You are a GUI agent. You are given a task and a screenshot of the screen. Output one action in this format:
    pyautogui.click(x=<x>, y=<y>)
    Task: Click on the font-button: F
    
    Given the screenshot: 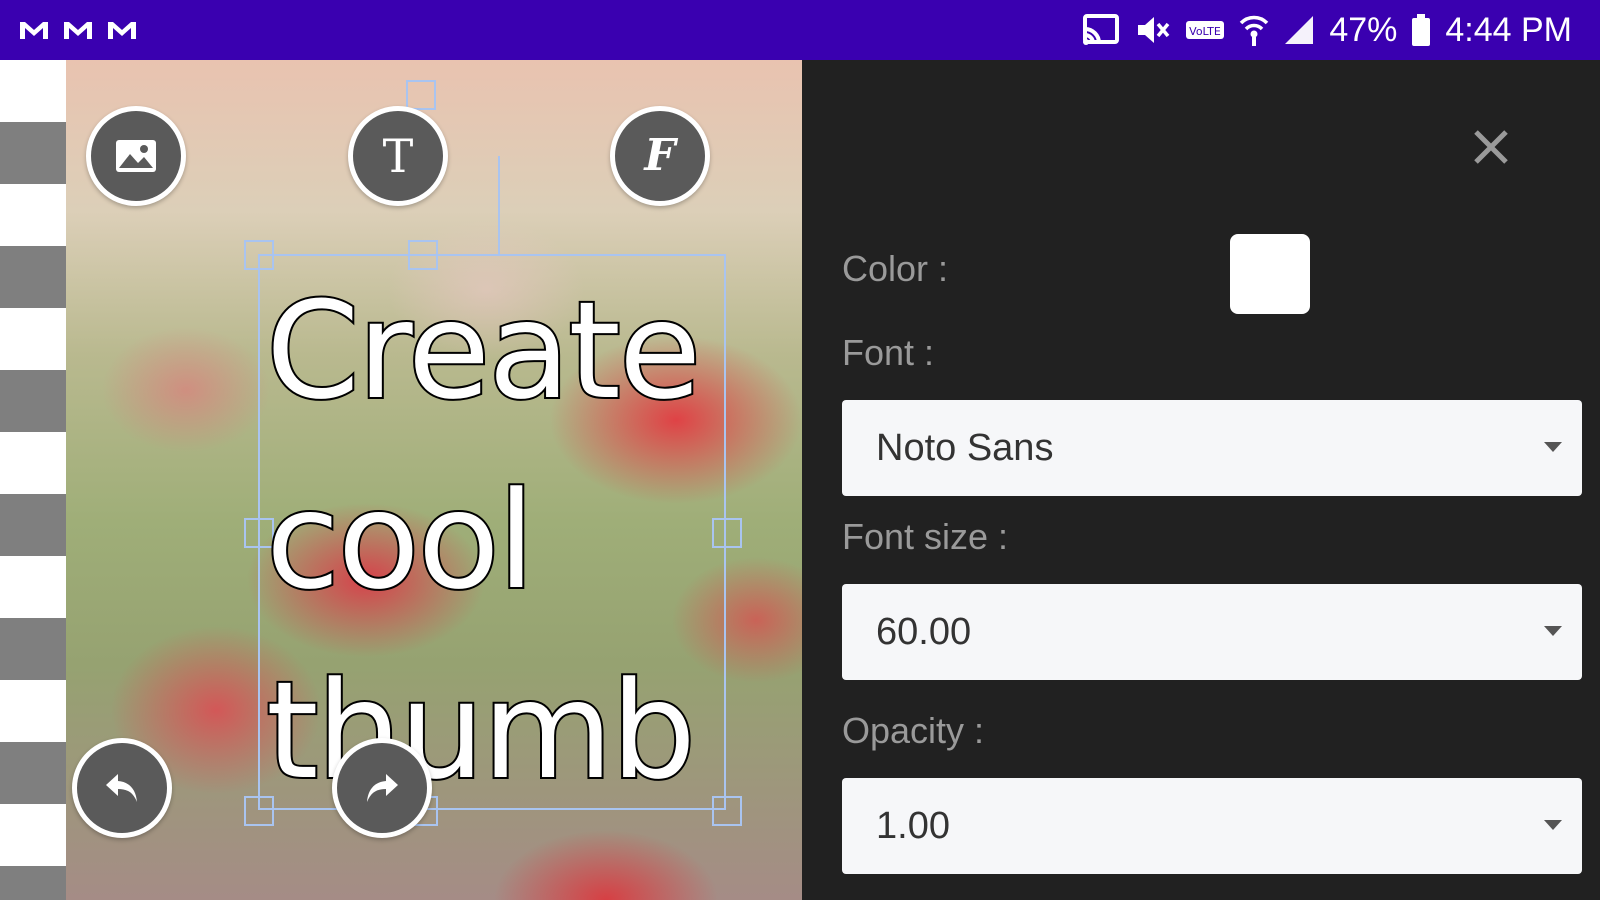 What is the action you would take?
    pyautogui.click(x=660, y=156)
    